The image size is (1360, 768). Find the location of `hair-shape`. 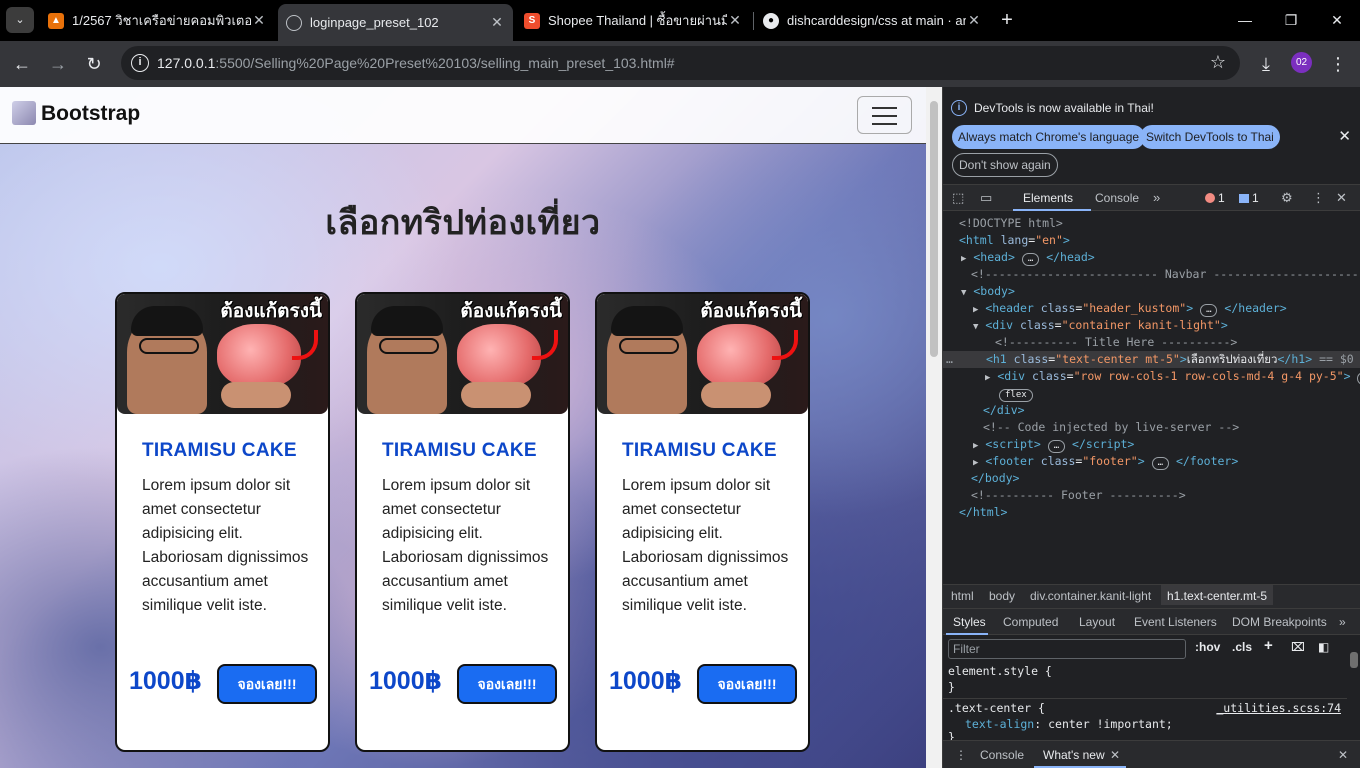

hair-shape is located at coordinates (167, 321).